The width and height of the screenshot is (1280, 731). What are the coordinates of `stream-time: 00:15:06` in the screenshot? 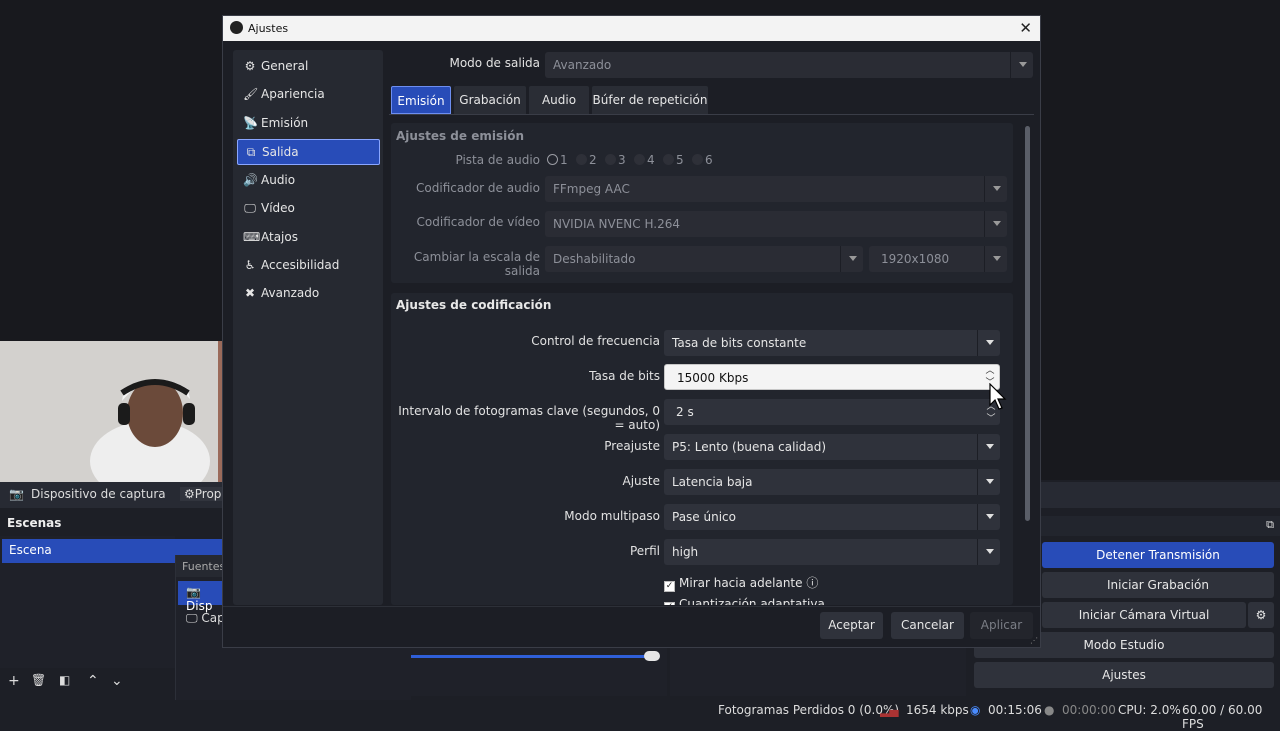 It's located at (1015, 710).